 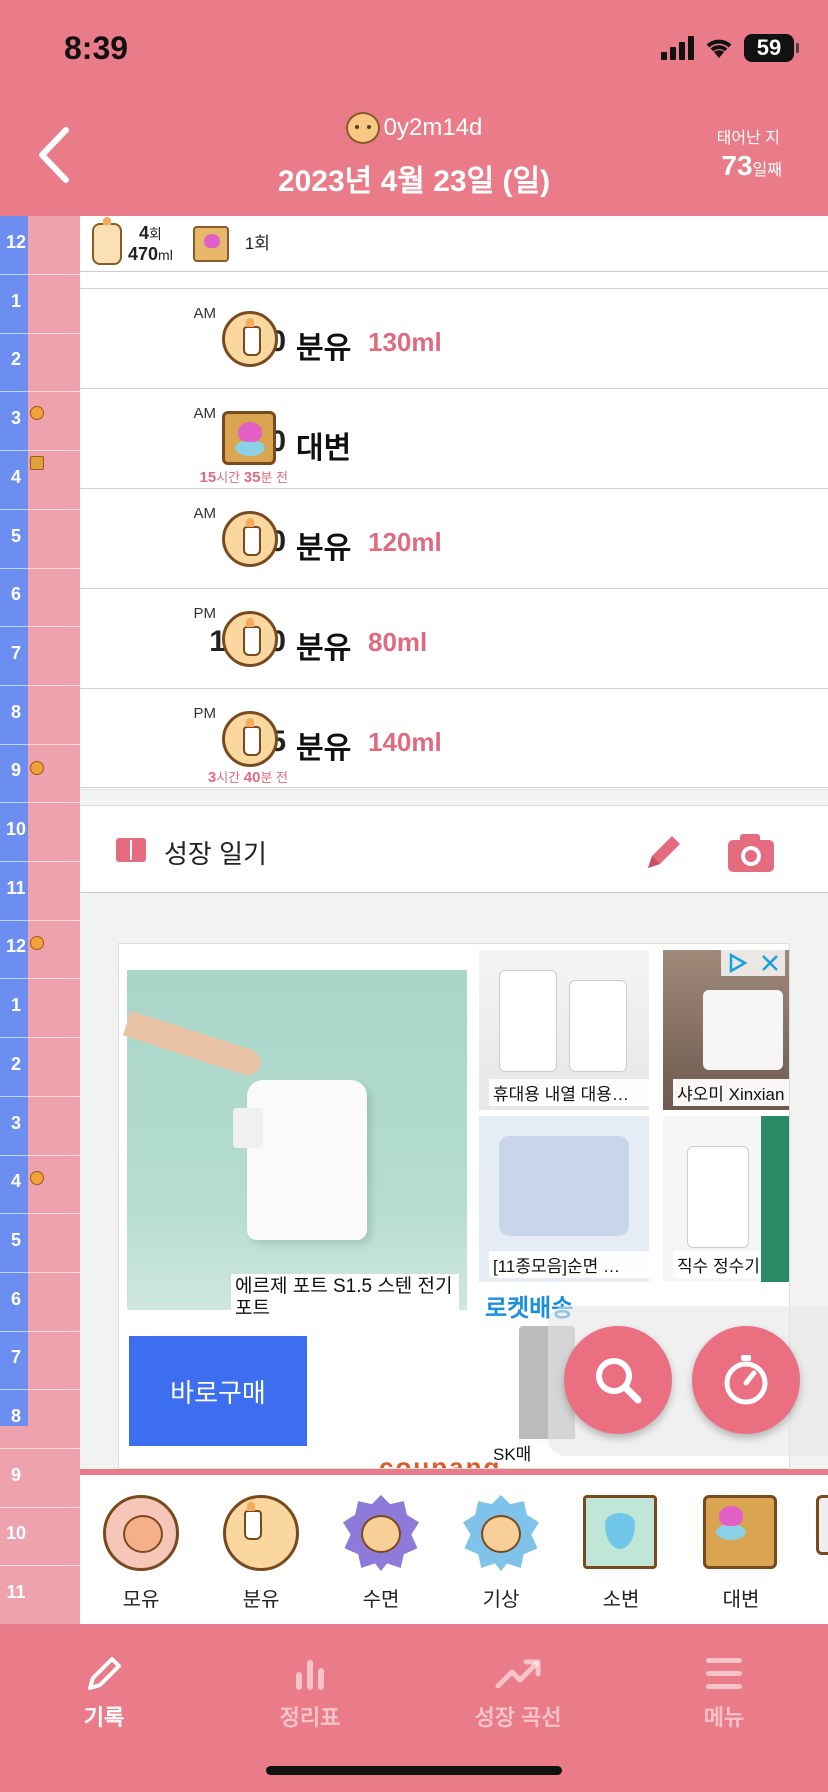 I want to click on entry-amount: 80ml, so click(x=398, y=642).